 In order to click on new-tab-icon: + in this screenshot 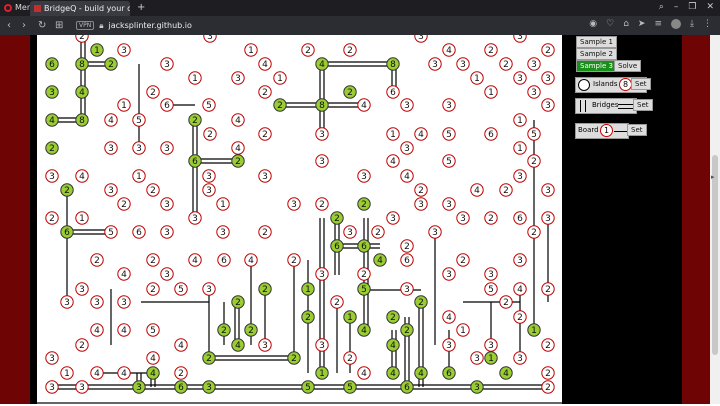, I will do `click(141, 7)`.